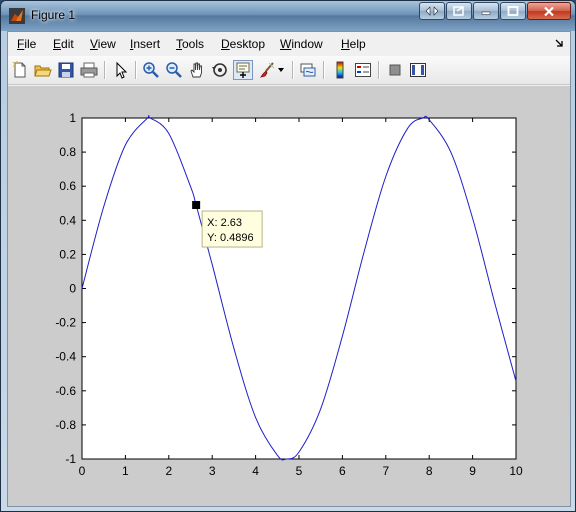  Describe the element at coordinates (301, 44) in the screenshot. I see `menu-window: Window` at that location.